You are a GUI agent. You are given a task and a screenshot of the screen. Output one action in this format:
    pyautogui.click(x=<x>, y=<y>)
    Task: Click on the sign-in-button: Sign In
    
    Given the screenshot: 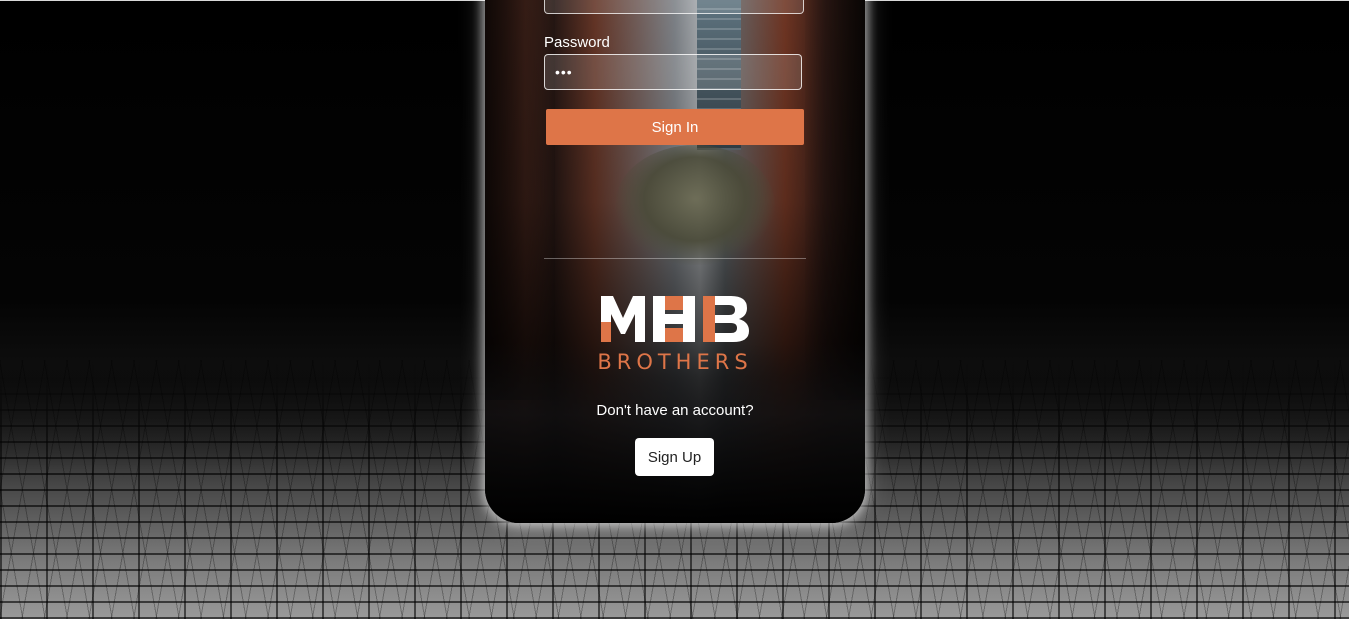 What is the action you would take?
    pyautogui.click(x=675, y=127)
    